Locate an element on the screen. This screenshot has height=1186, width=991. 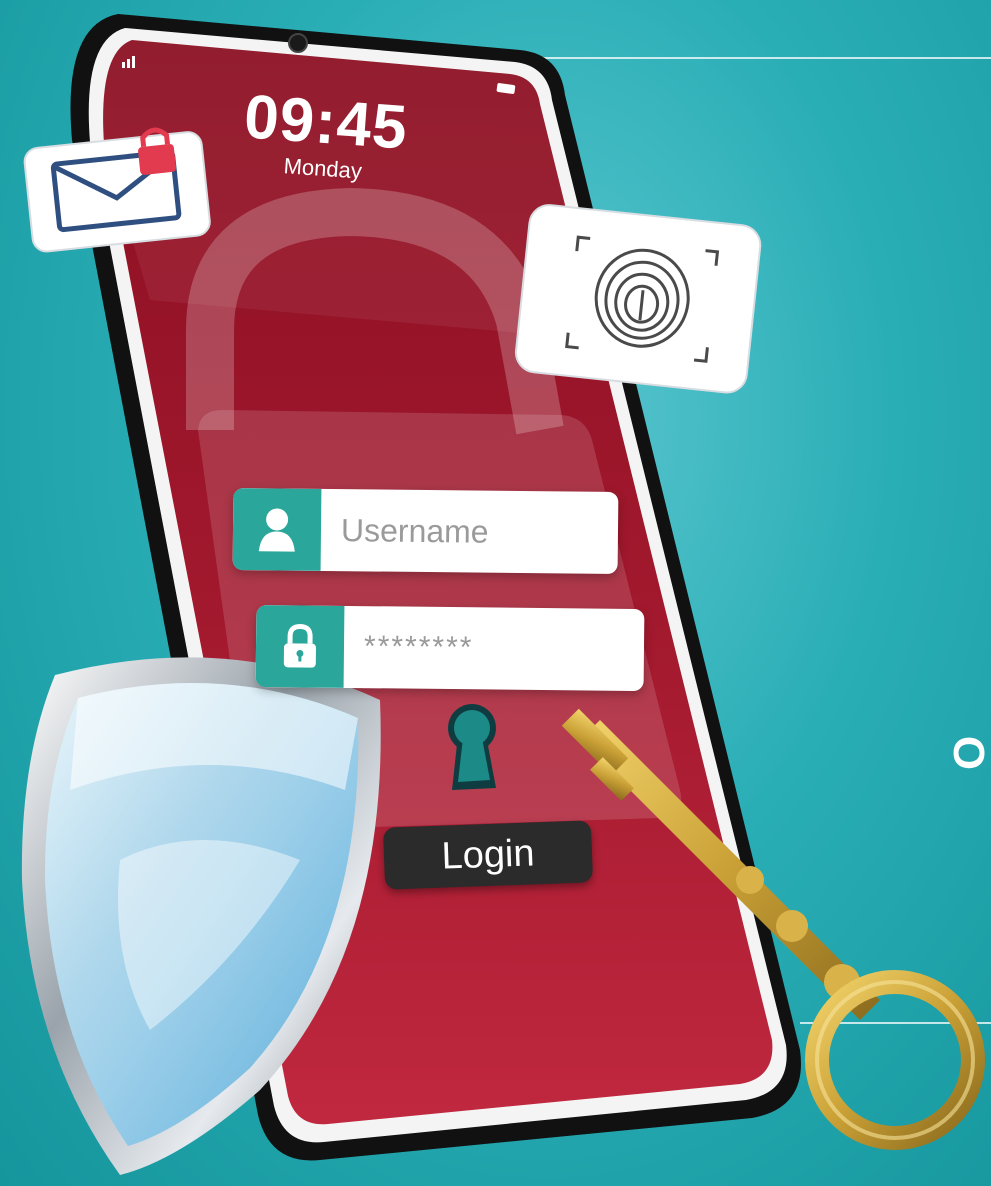
user-icon is located at coordinates (277, 529).